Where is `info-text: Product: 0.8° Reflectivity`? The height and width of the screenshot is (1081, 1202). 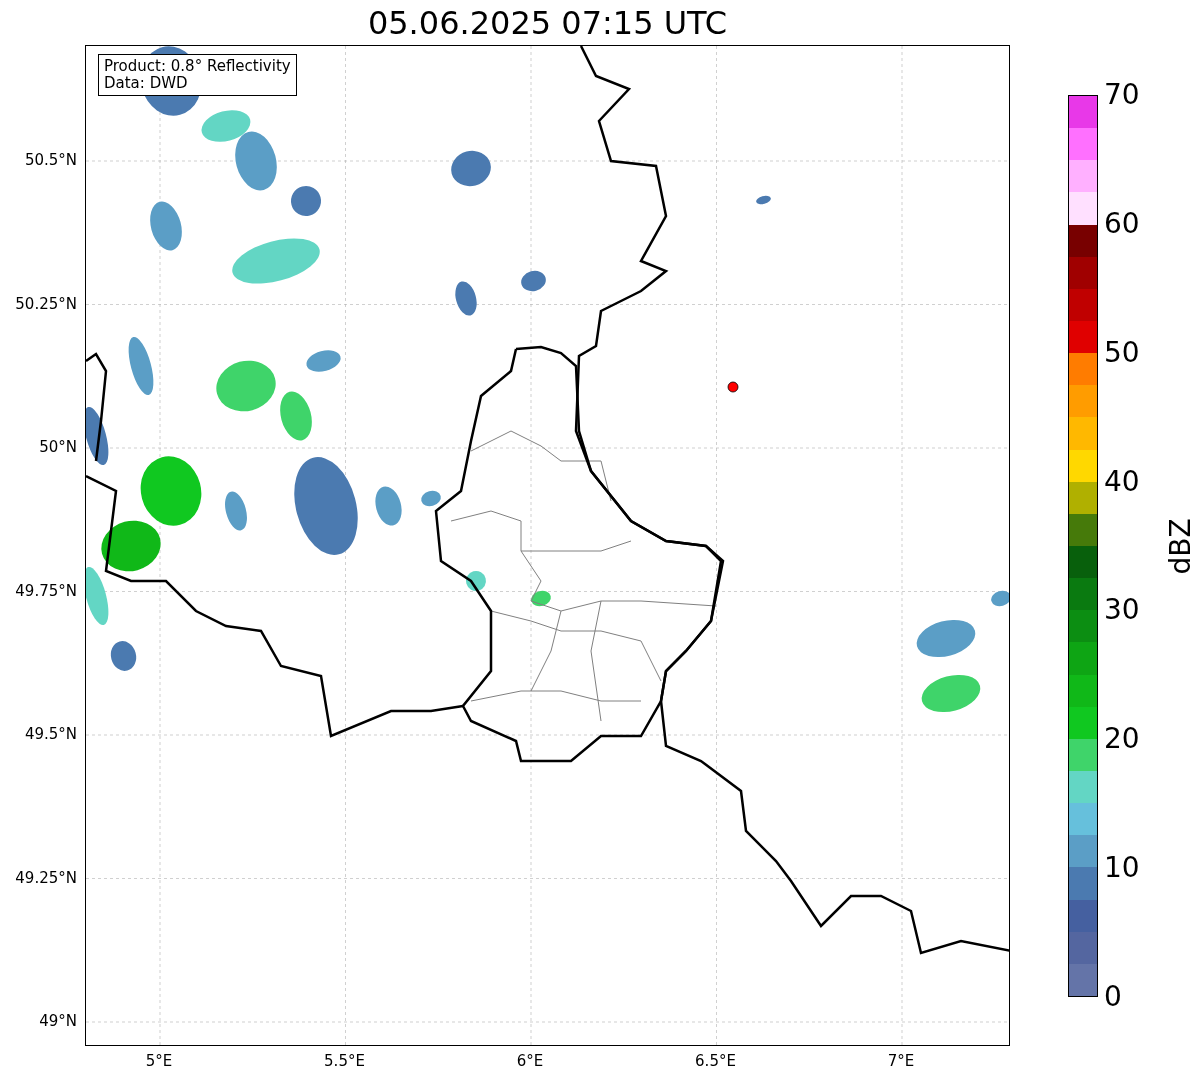 info-text: Product: 0.8° Reflectivity is located at coordinates (197, 66).